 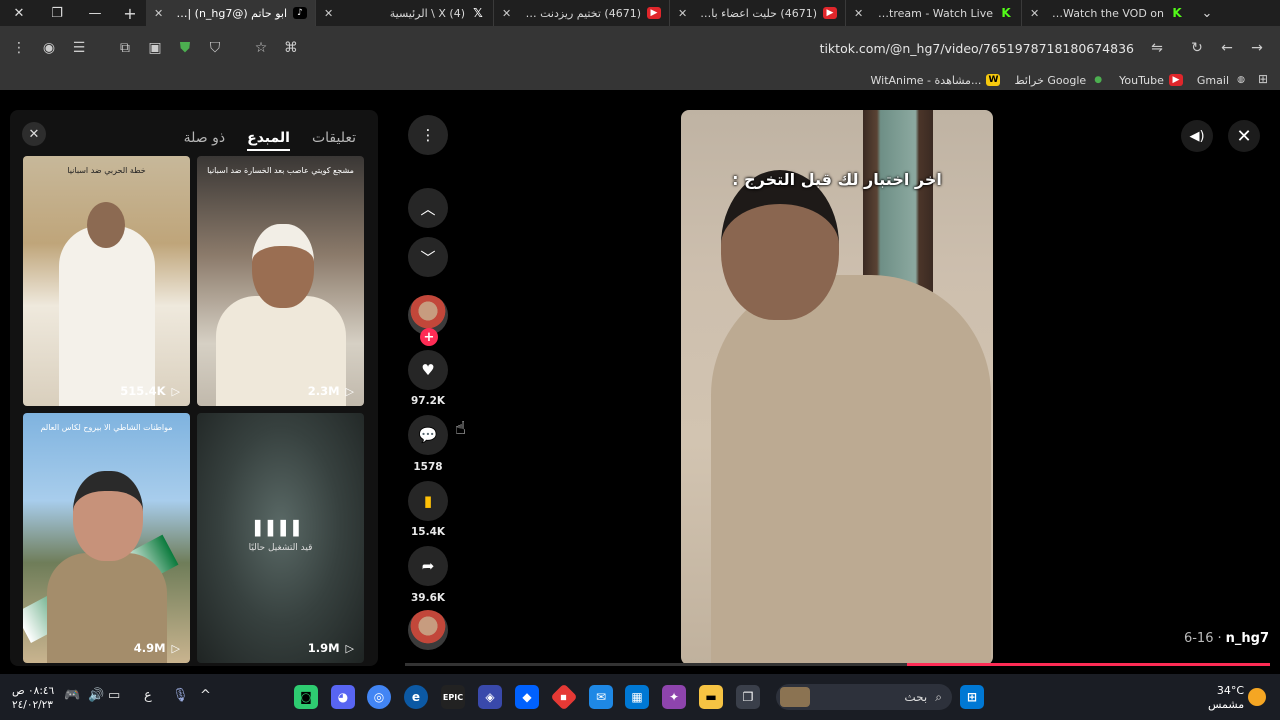 I want to click on tab-related: ذو صلة, so click(x=204, y=140).